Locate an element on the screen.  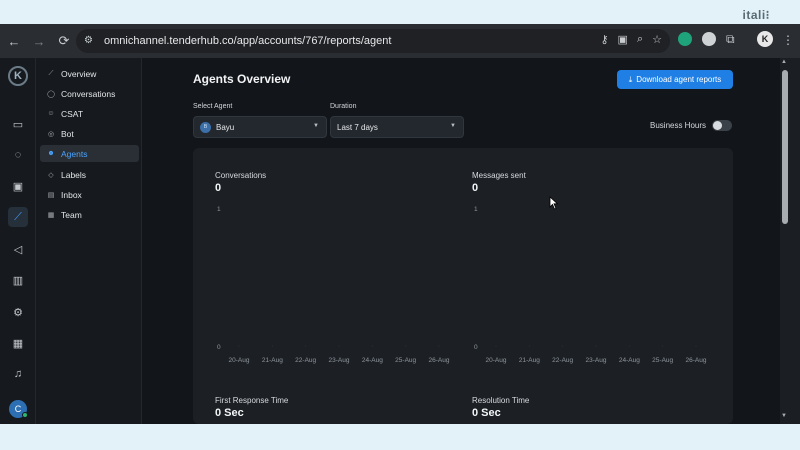
subnav-item-label: CSAT is located at coordinates (72, 113).